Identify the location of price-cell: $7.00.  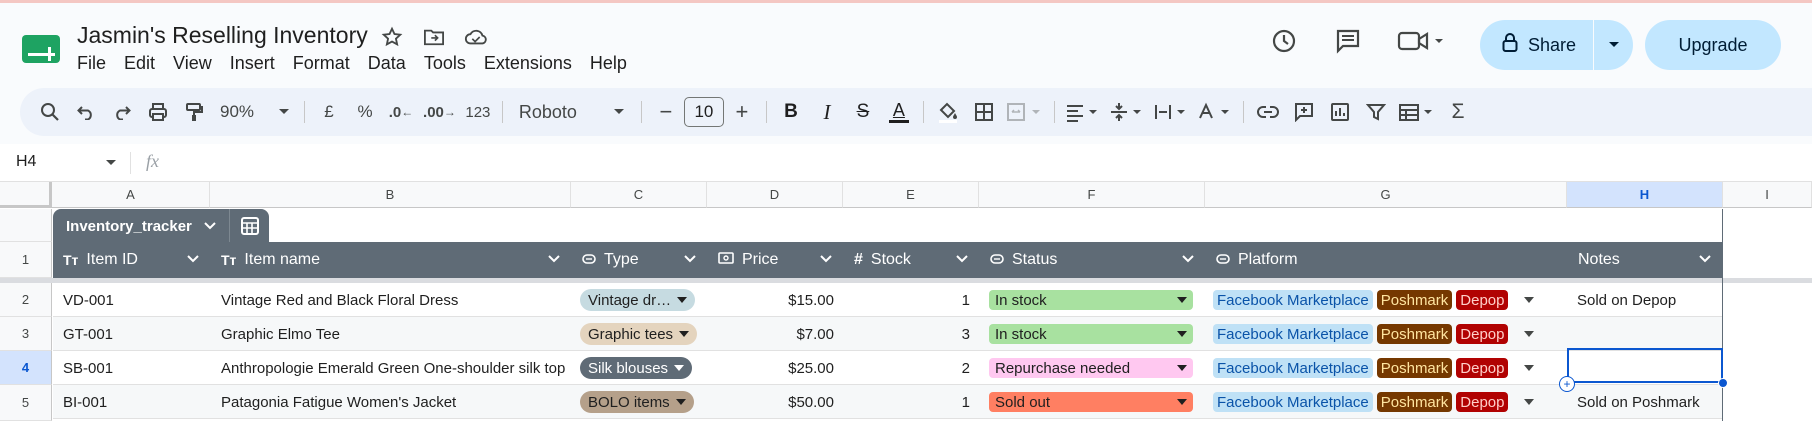
(771, 334).